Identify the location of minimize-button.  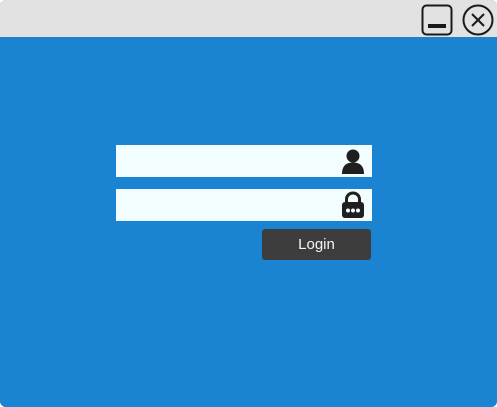
(437, 20).